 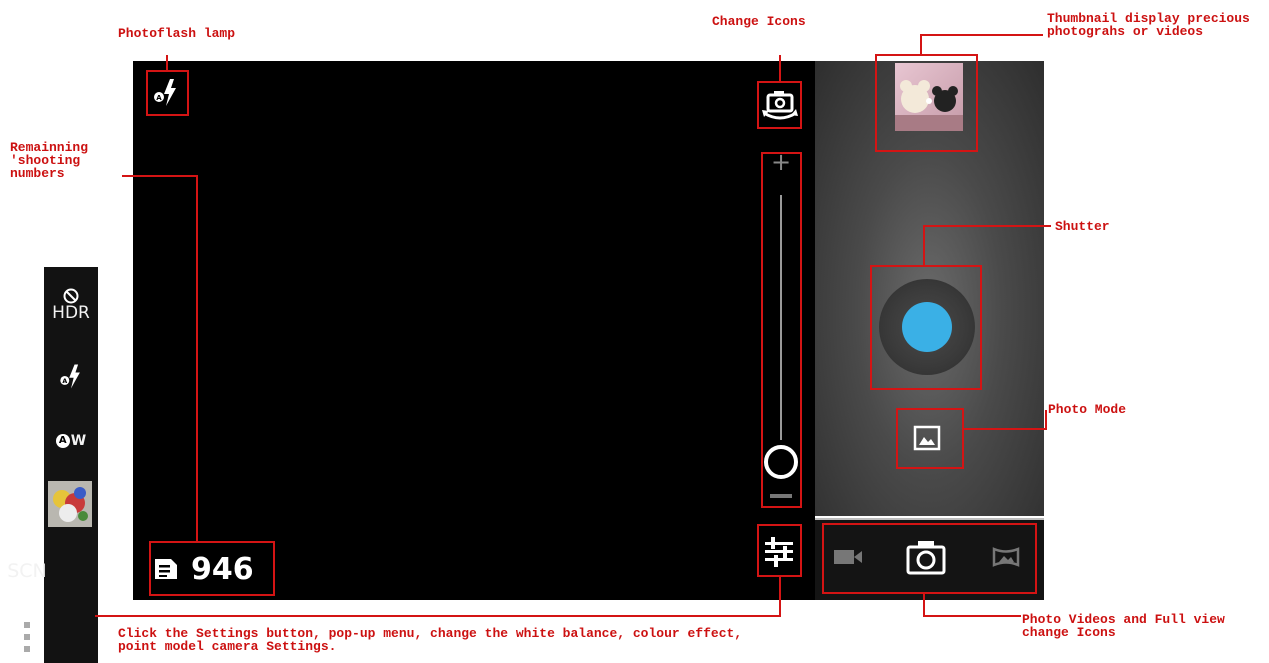 What do you see at coordinates (781, 330) in the screenshot?
I see `zoom-highlight` at bounding box center [781, 330].